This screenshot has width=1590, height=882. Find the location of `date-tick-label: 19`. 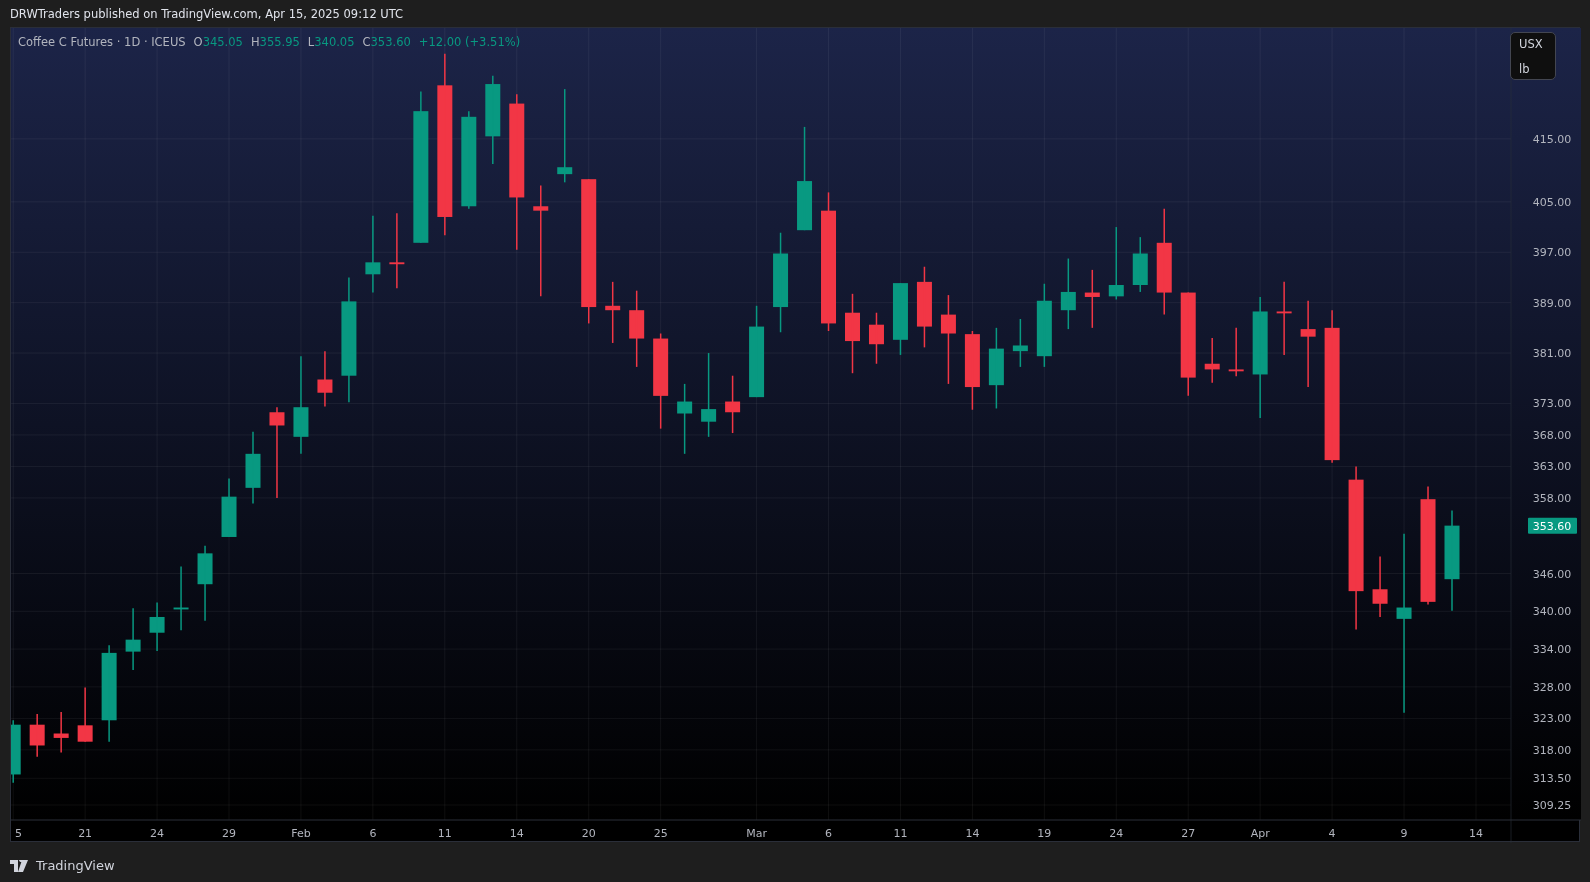

date-tick-label: 19 is located at coordinates (1044, 833).